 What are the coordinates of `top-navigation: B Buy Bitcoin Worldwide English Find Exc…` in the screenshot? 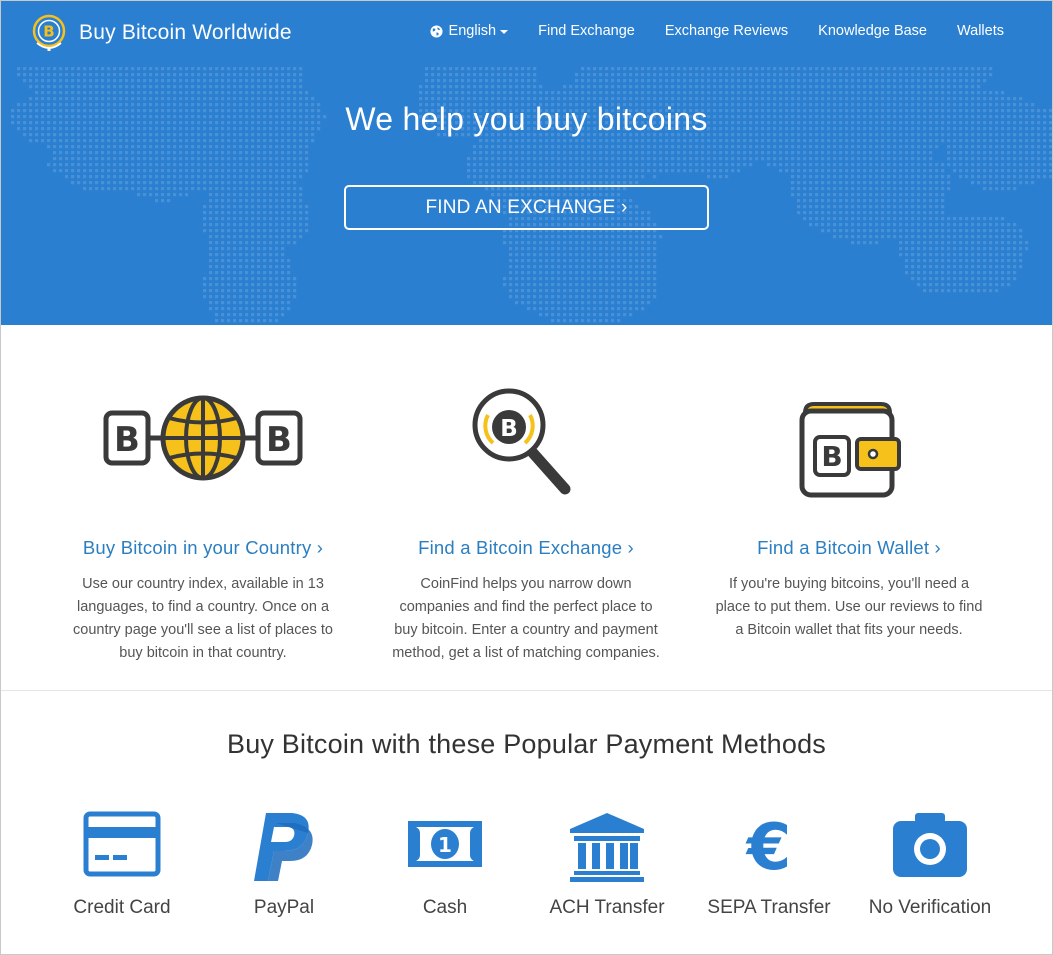 It's located at (526, 32).